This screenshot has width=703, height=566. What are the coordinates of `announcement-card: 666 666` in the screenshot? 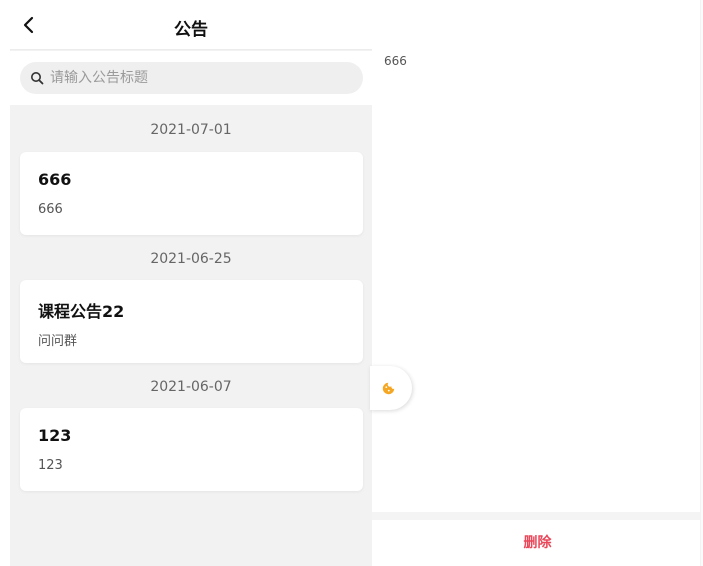 It's located at (191, 193).